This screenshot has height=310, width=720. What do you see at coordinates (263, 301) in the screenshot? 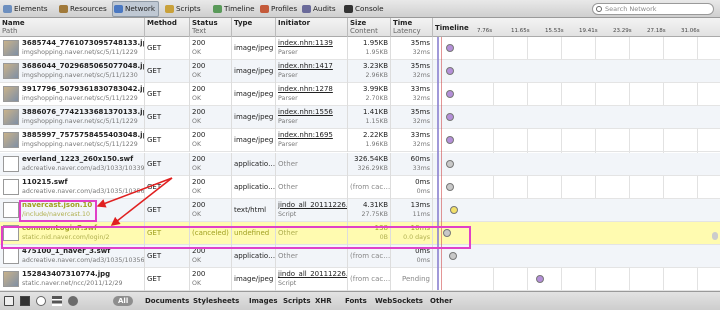
I see `filter-images: Images` at bounding box center [263, 301].